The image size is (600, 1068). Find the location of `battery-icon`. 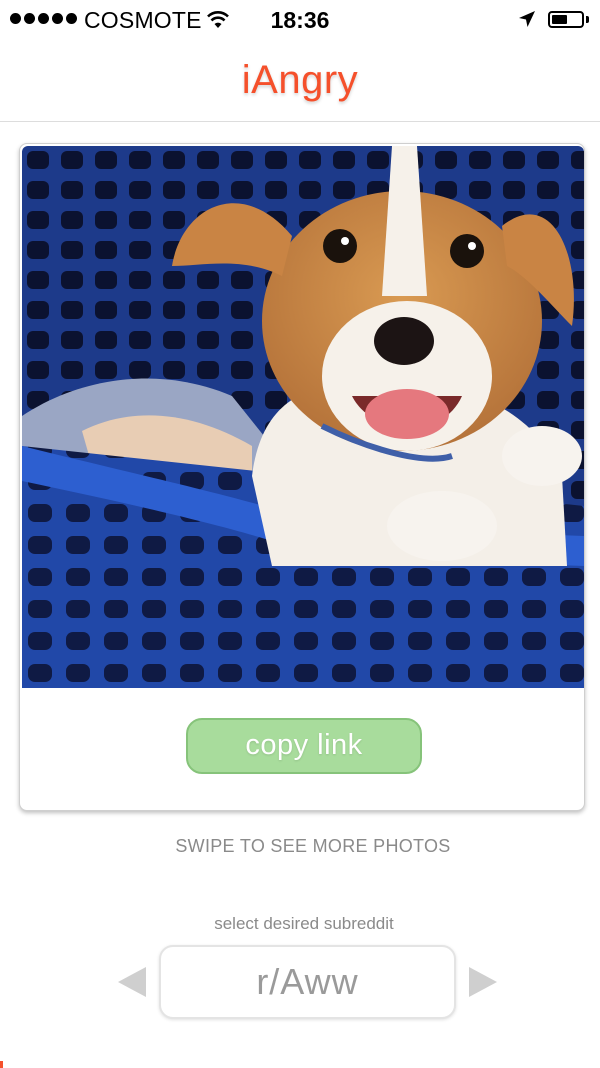

battery-icon is located at coordinates (566, 19).